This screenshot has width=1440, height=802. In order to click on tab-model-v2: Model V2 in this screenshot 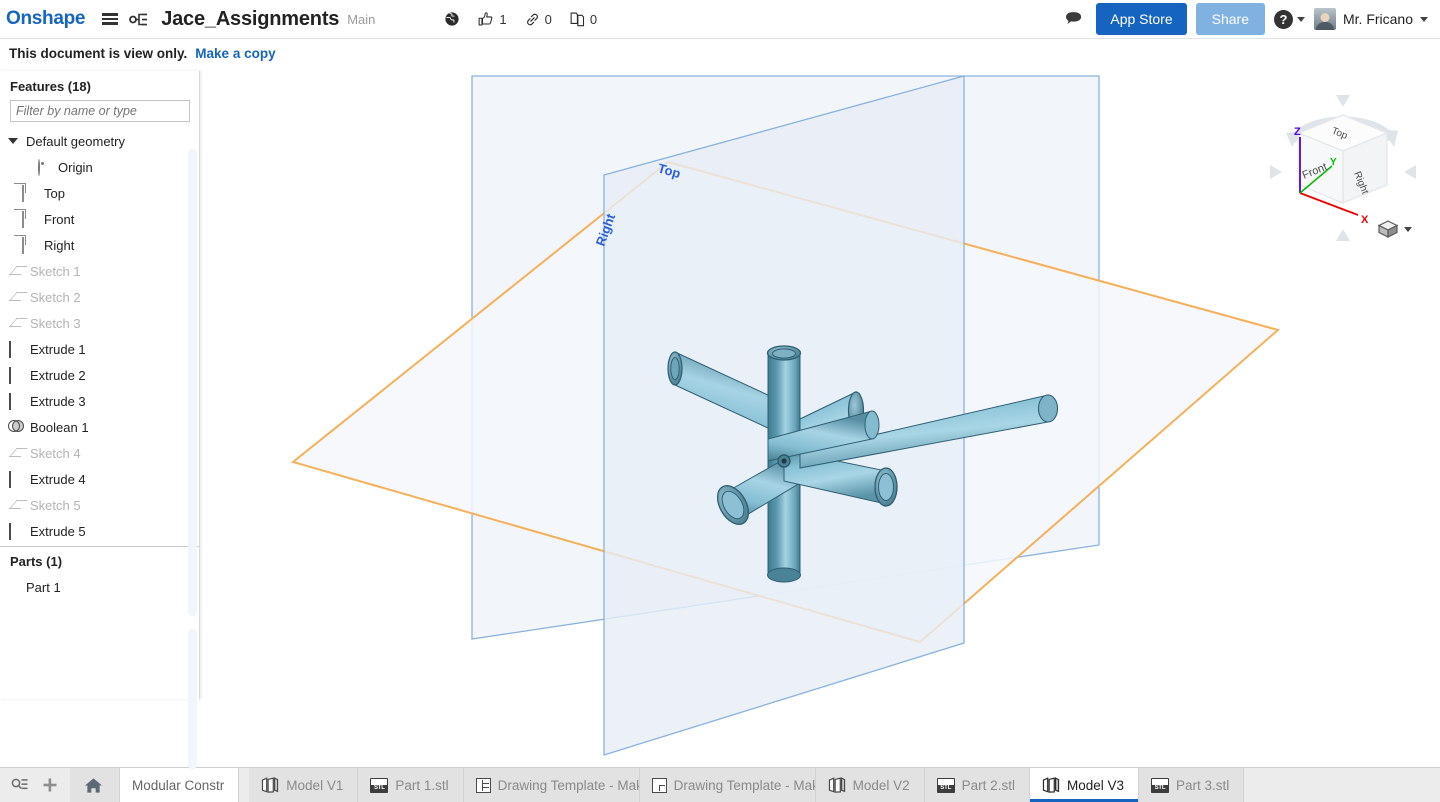, I will do `click(870, 785)`.